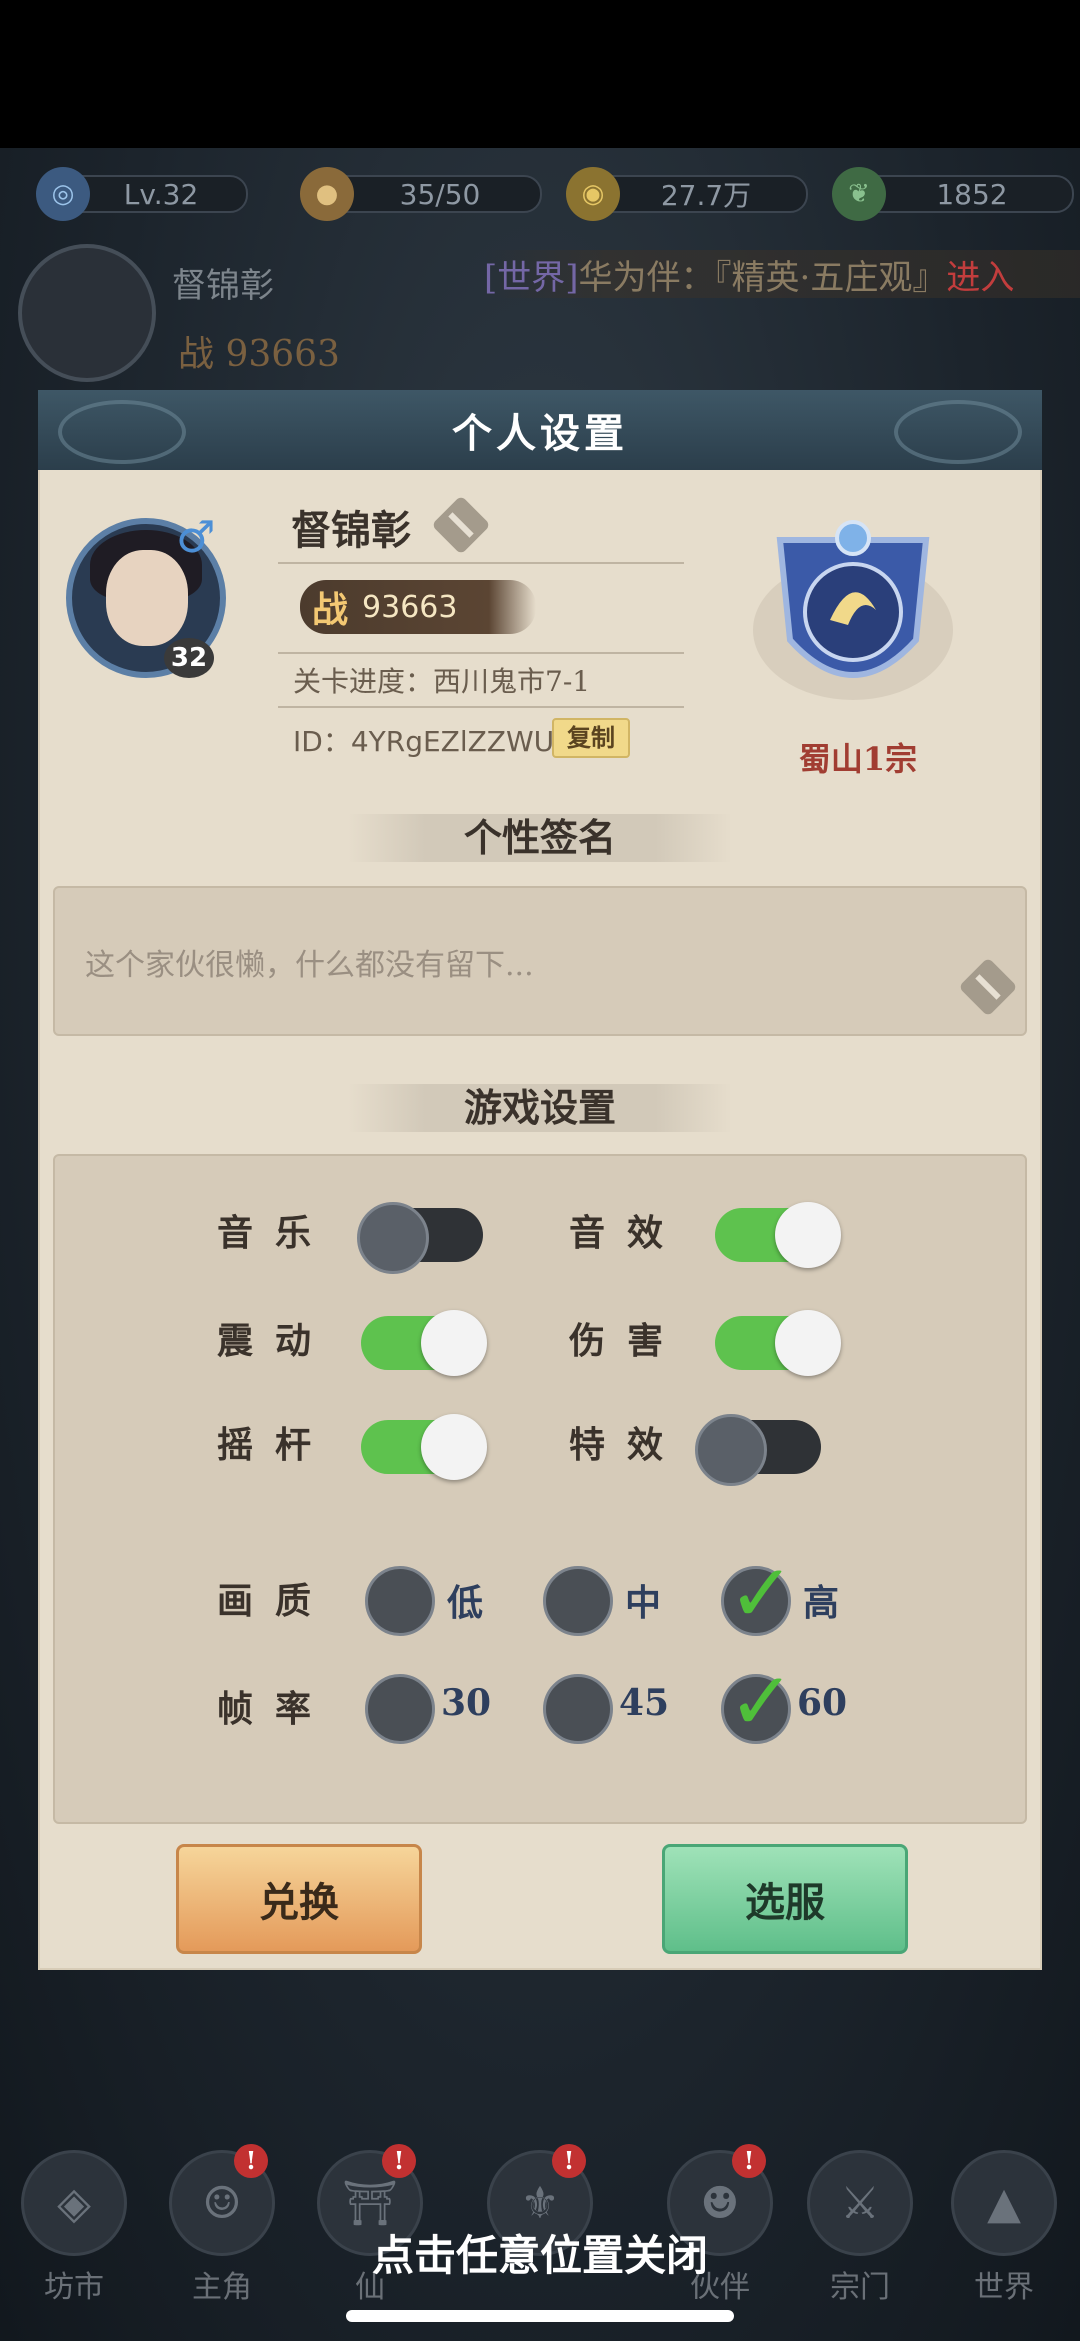 The image size is (1080, 2341). Describe the element at coordinates (161, 194) in the screenshot. I see `level-value: Lv.32` at that location.